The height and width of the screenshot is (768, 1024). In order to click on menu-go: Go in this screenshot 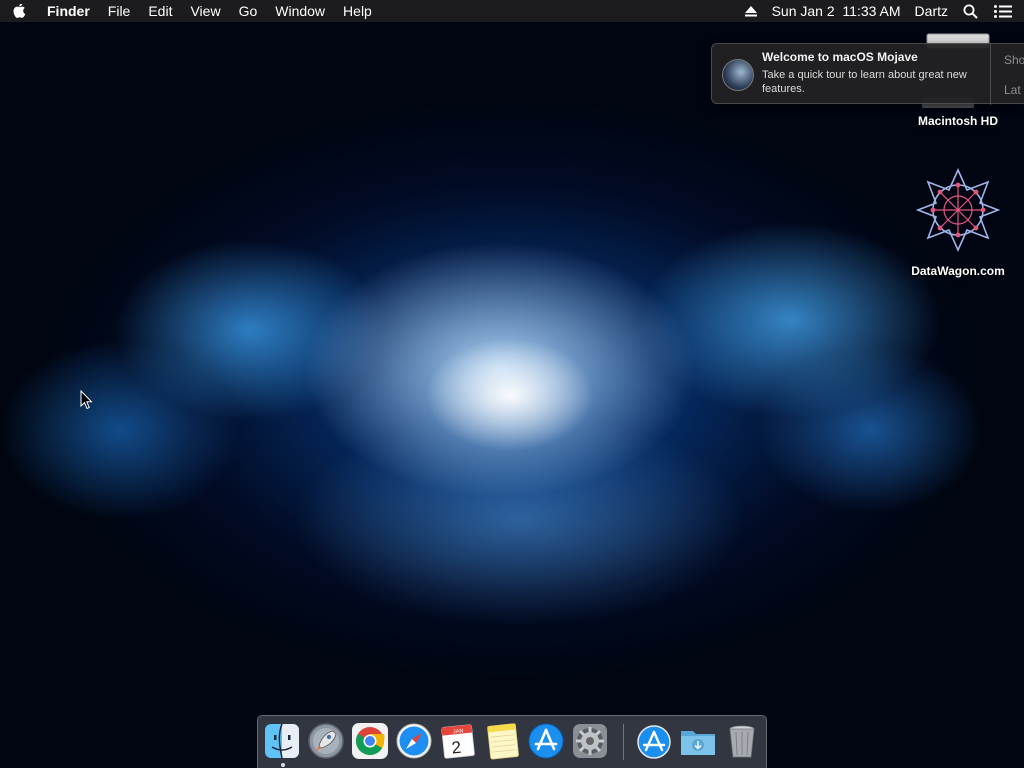, I will do `click(248, 11)`.